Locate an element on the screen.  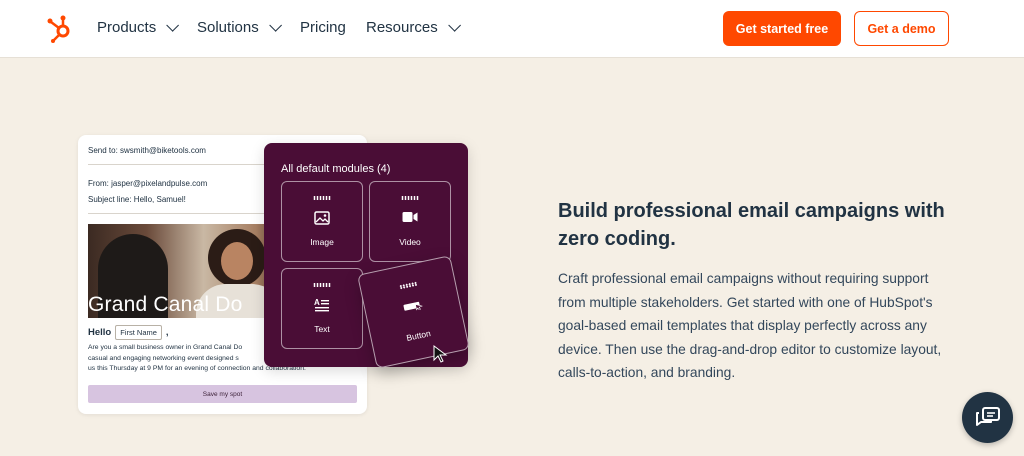
get-a-demo-button: Get a demo is located at coordinates (901, 28).